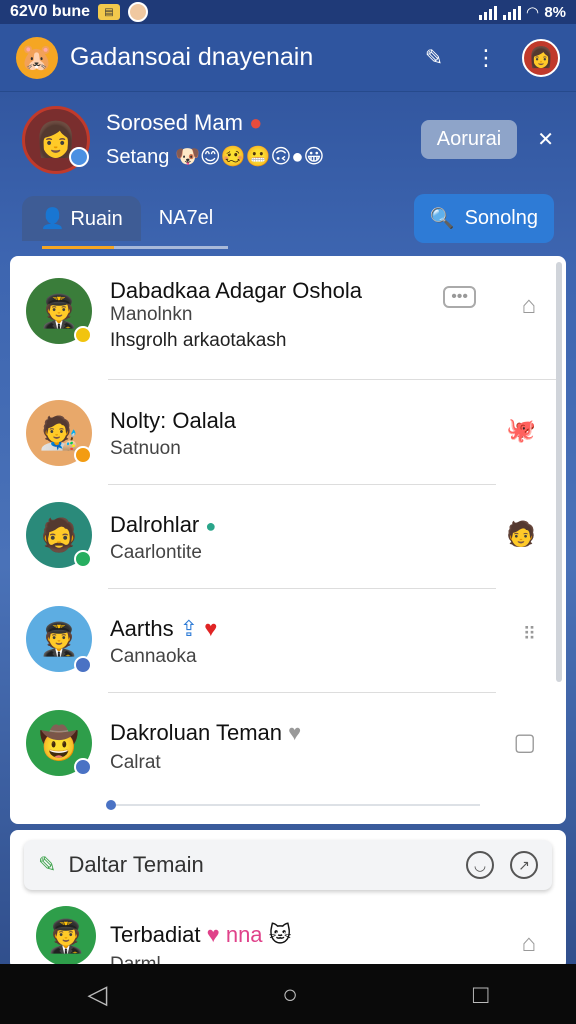  Describe the element at coordinates (153, 656) in the screenshot. I see `friend-sub: Cannaoka` at that location.